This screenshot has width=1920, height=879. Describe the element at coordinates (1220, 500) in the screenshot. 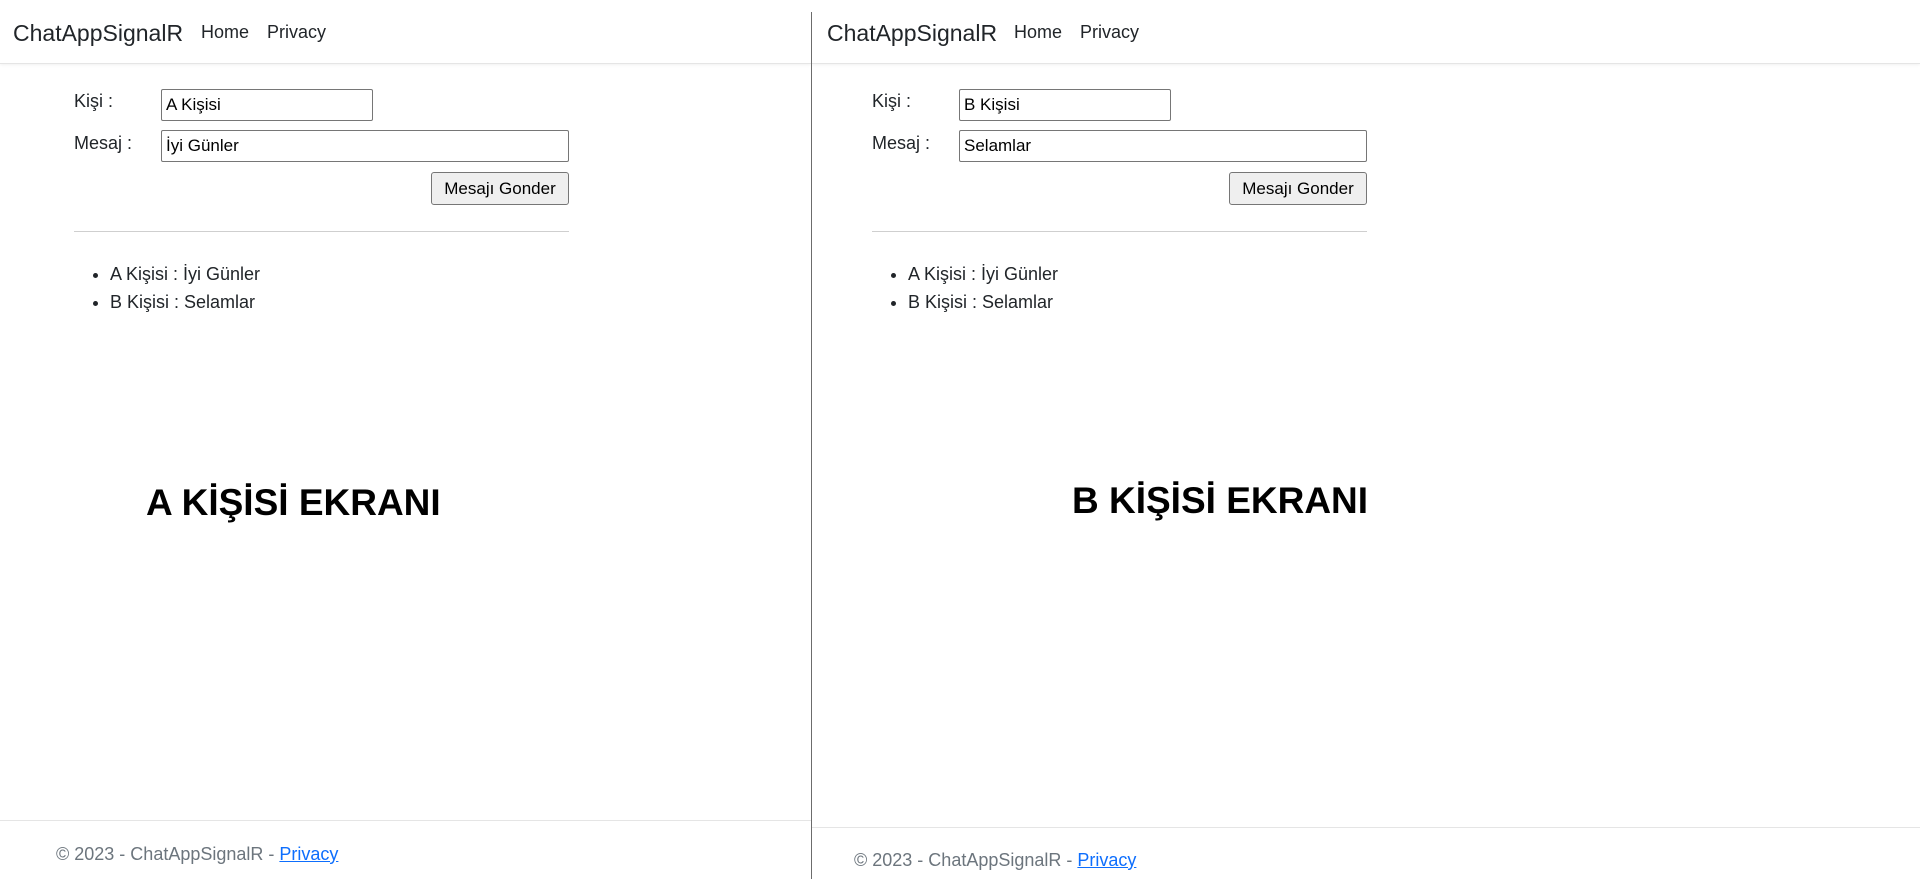

I see `screen-caption: B KİŞİSİ EKRANI` at that location.